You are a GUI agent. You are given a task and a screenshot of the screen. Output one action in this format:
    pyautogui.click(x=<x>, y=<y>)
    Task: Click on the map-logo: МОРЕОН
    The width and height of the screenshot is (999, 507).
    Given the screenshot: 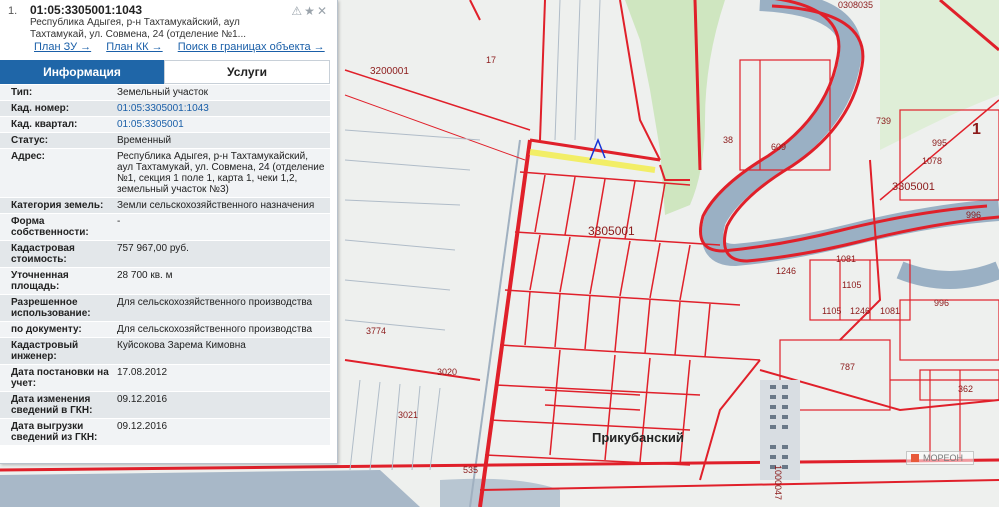 What is the action you would take?
    pyautogui.click(x=940, y=458)
    